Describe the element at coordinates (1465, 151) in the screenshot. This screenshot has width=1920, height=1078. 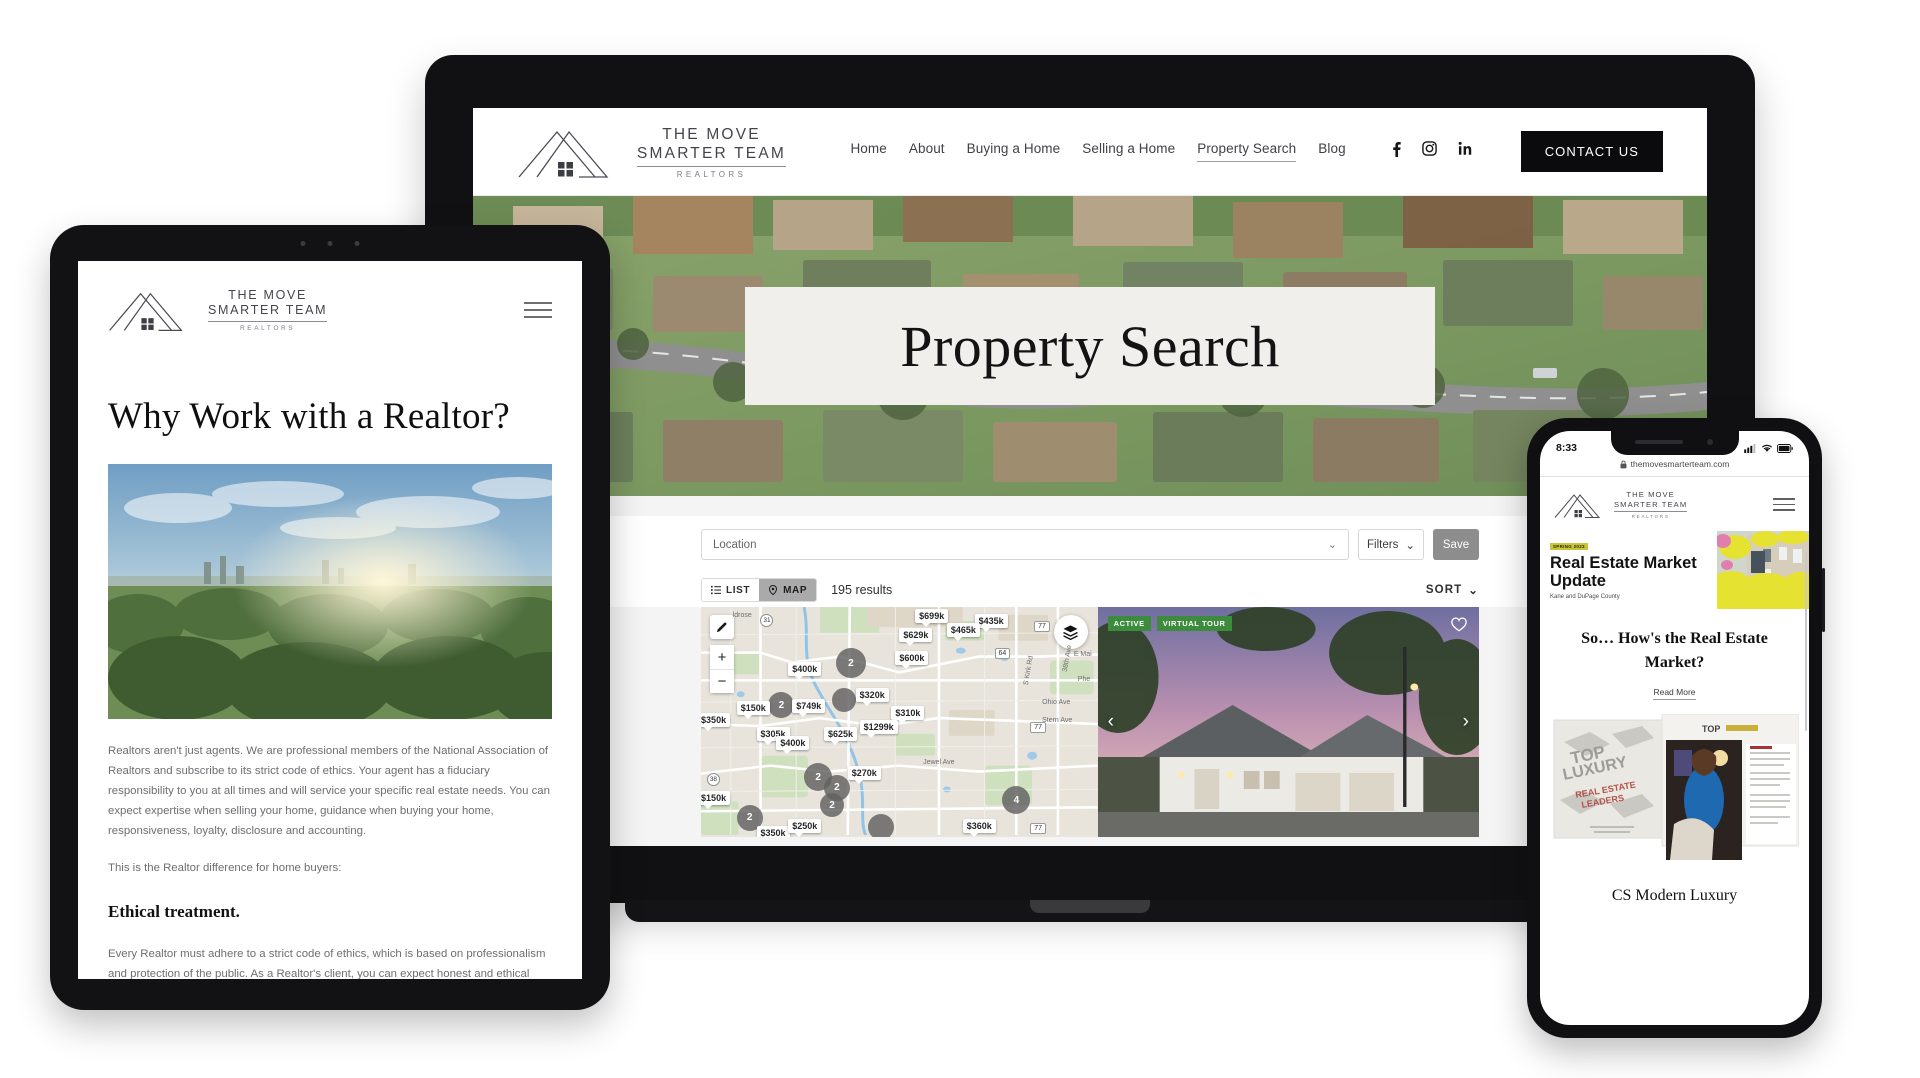
I see `linkedin-icon` at that location.